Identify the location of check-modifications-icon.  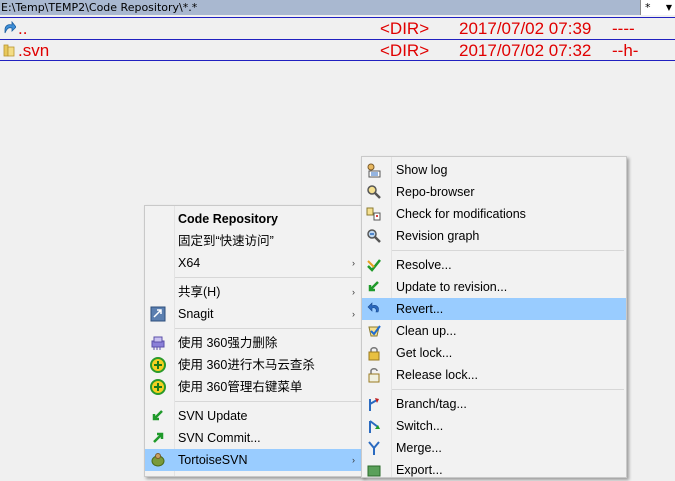
(373, 214).